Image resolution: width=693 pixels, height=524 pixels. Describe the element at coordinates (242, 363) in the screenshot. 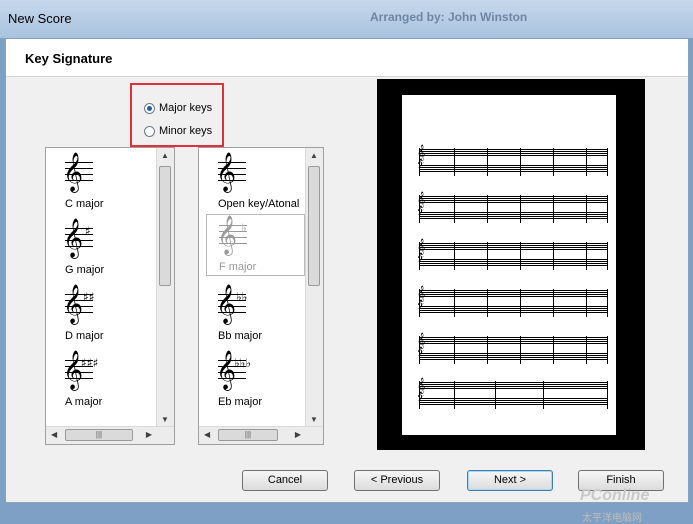

I see `flat-icon: ♭♭♭` at that location.